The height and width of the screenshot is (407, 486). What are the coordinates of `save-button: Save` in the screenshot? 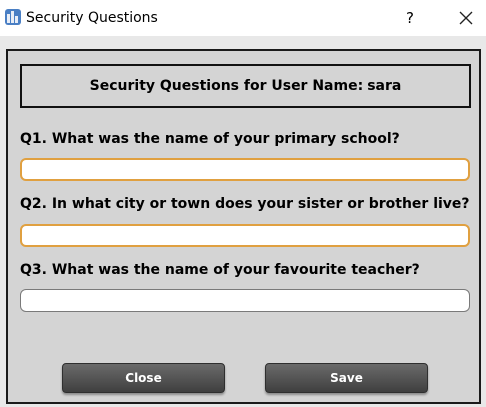 It's located at (346, 378).